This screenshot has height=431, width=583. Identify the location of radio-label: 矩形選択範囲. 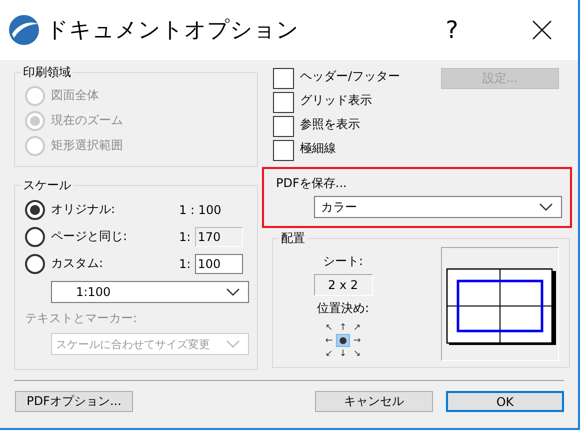
(87, 145).